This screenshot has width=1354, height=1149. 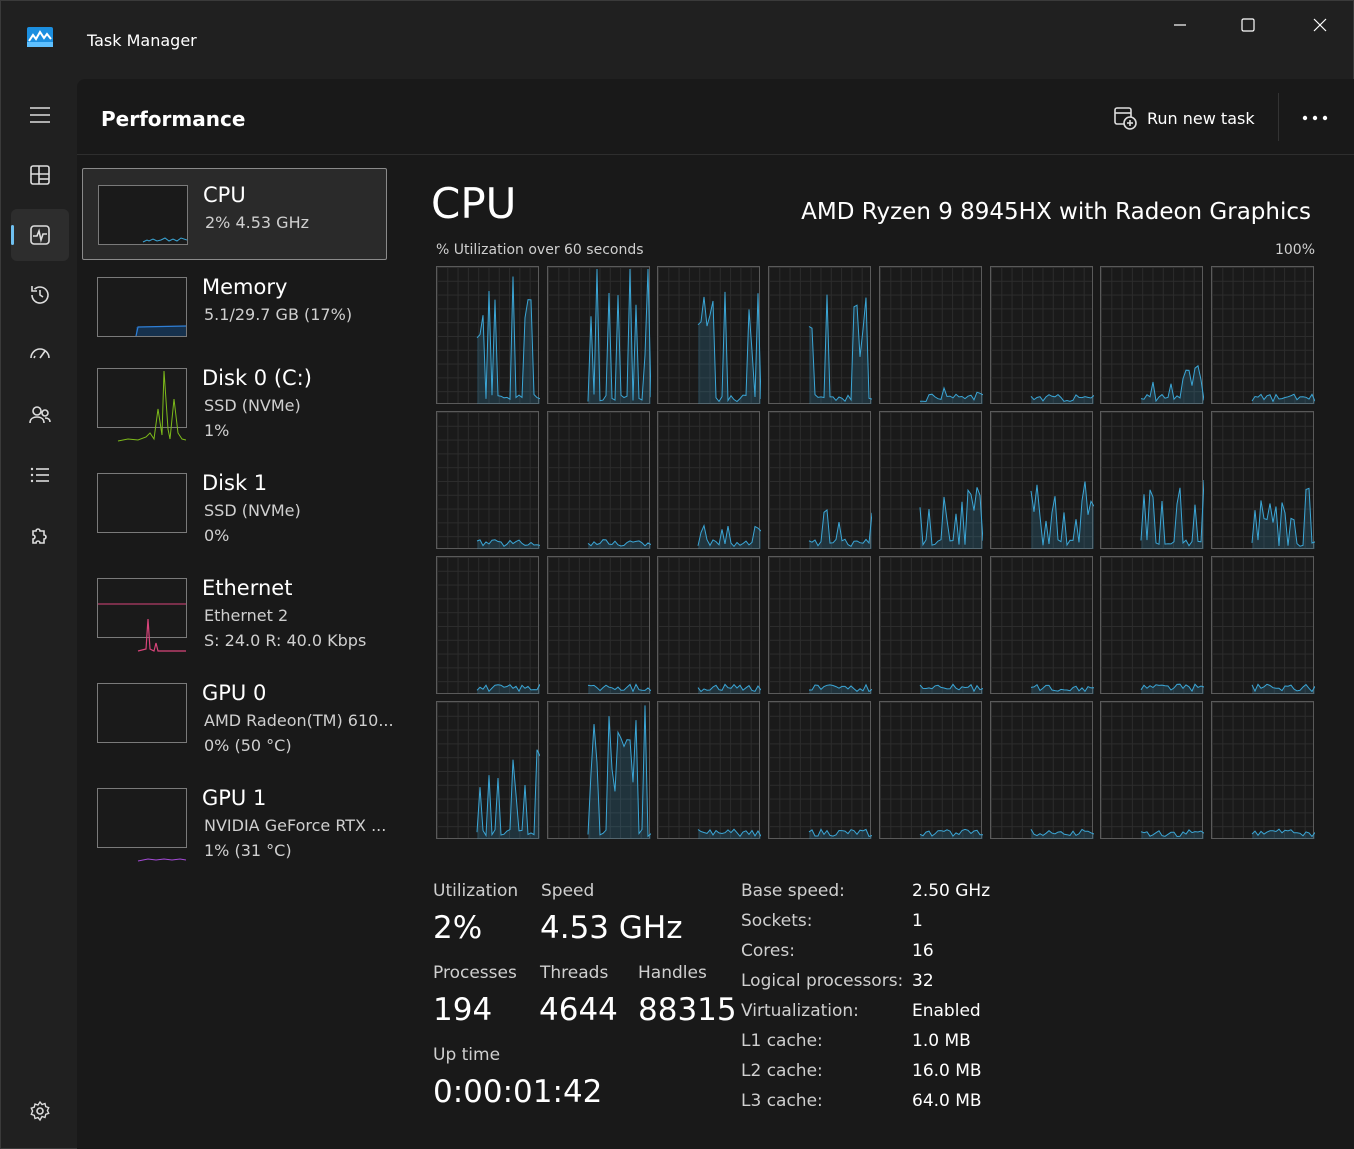 I want to click on spec-value: 64.0 MB, so click(x=947, y=1101).